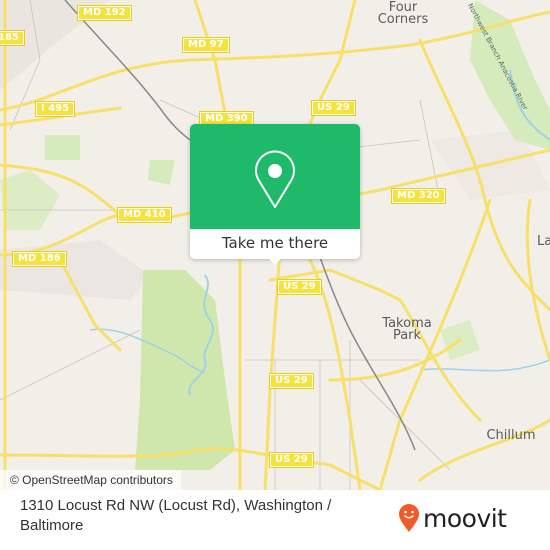 The width and height of the screenshot is (550, 550). Describe the element at coordinates (39, 259) in the screenshot. I see `route-shield-md186: MD 186` at that location.